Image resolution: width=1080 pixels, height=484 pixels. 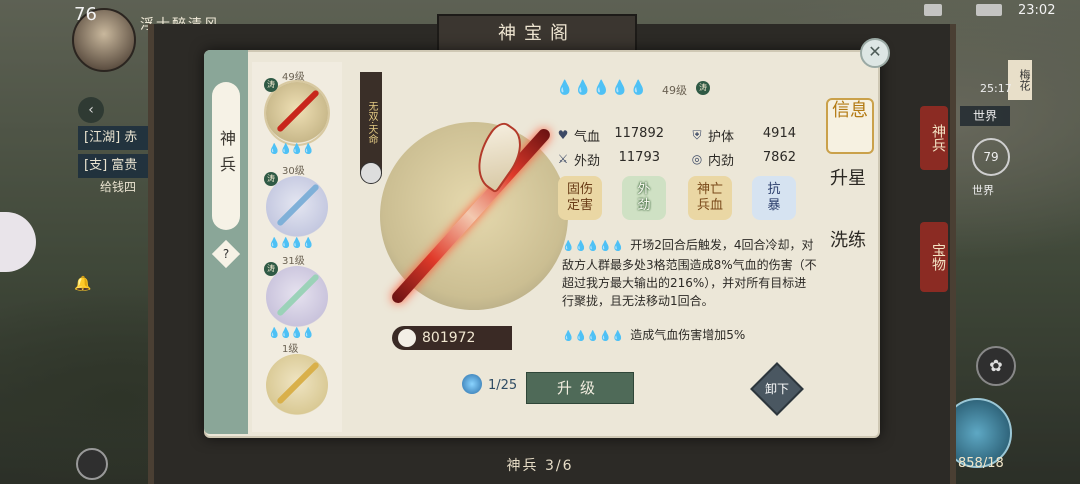 What do you see at coordinates (639, 157) in the screenshot?
I see `stat-value: 11793` at bounding box center [639, 157].